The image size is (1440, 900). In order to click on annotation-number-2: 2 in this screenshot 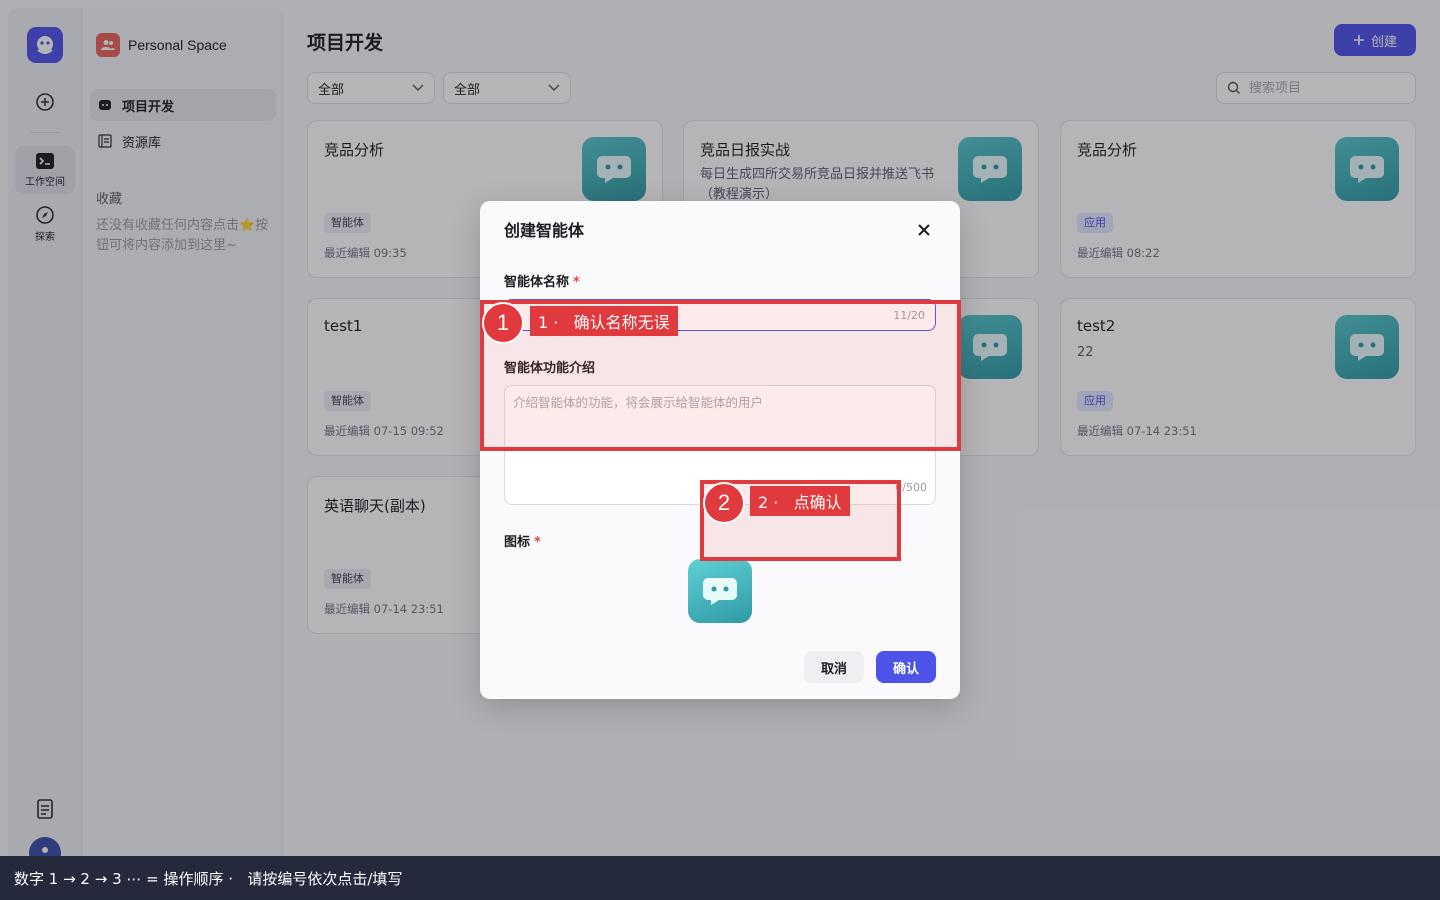, I will do `click(724, 503)`.